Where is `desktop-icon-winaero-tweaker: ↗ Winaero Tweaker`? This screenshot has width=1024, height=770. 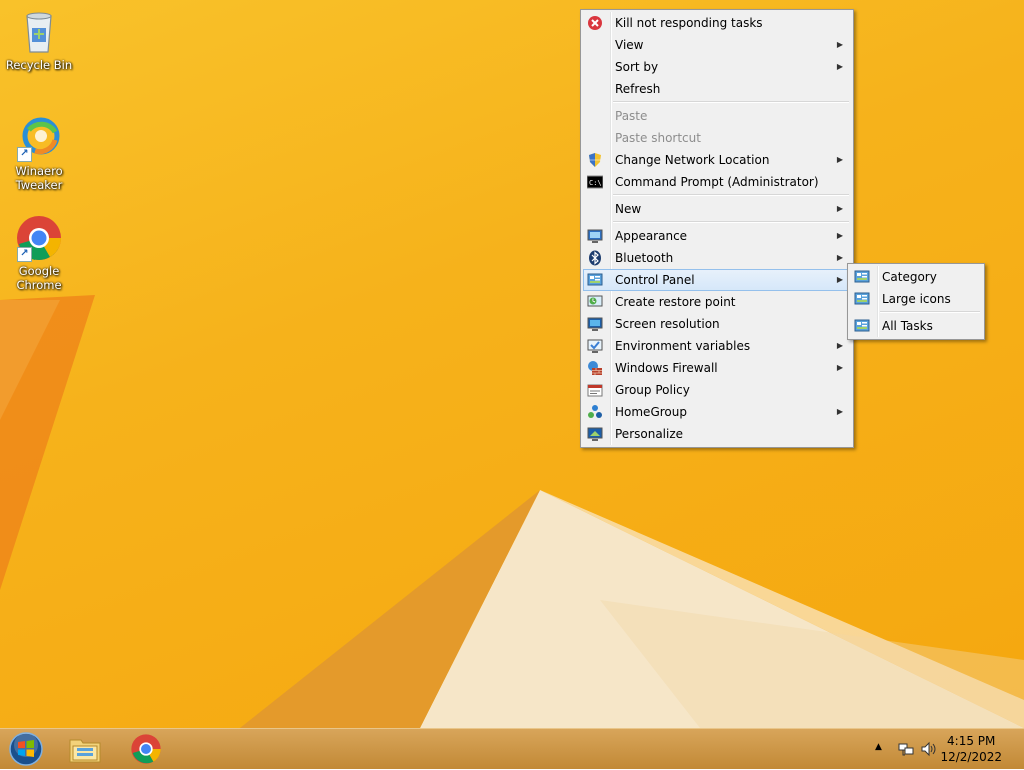
desktop-icon-winaero-tweaker: ↗ Winaero Tweaker is located at coordinates (39, 153).